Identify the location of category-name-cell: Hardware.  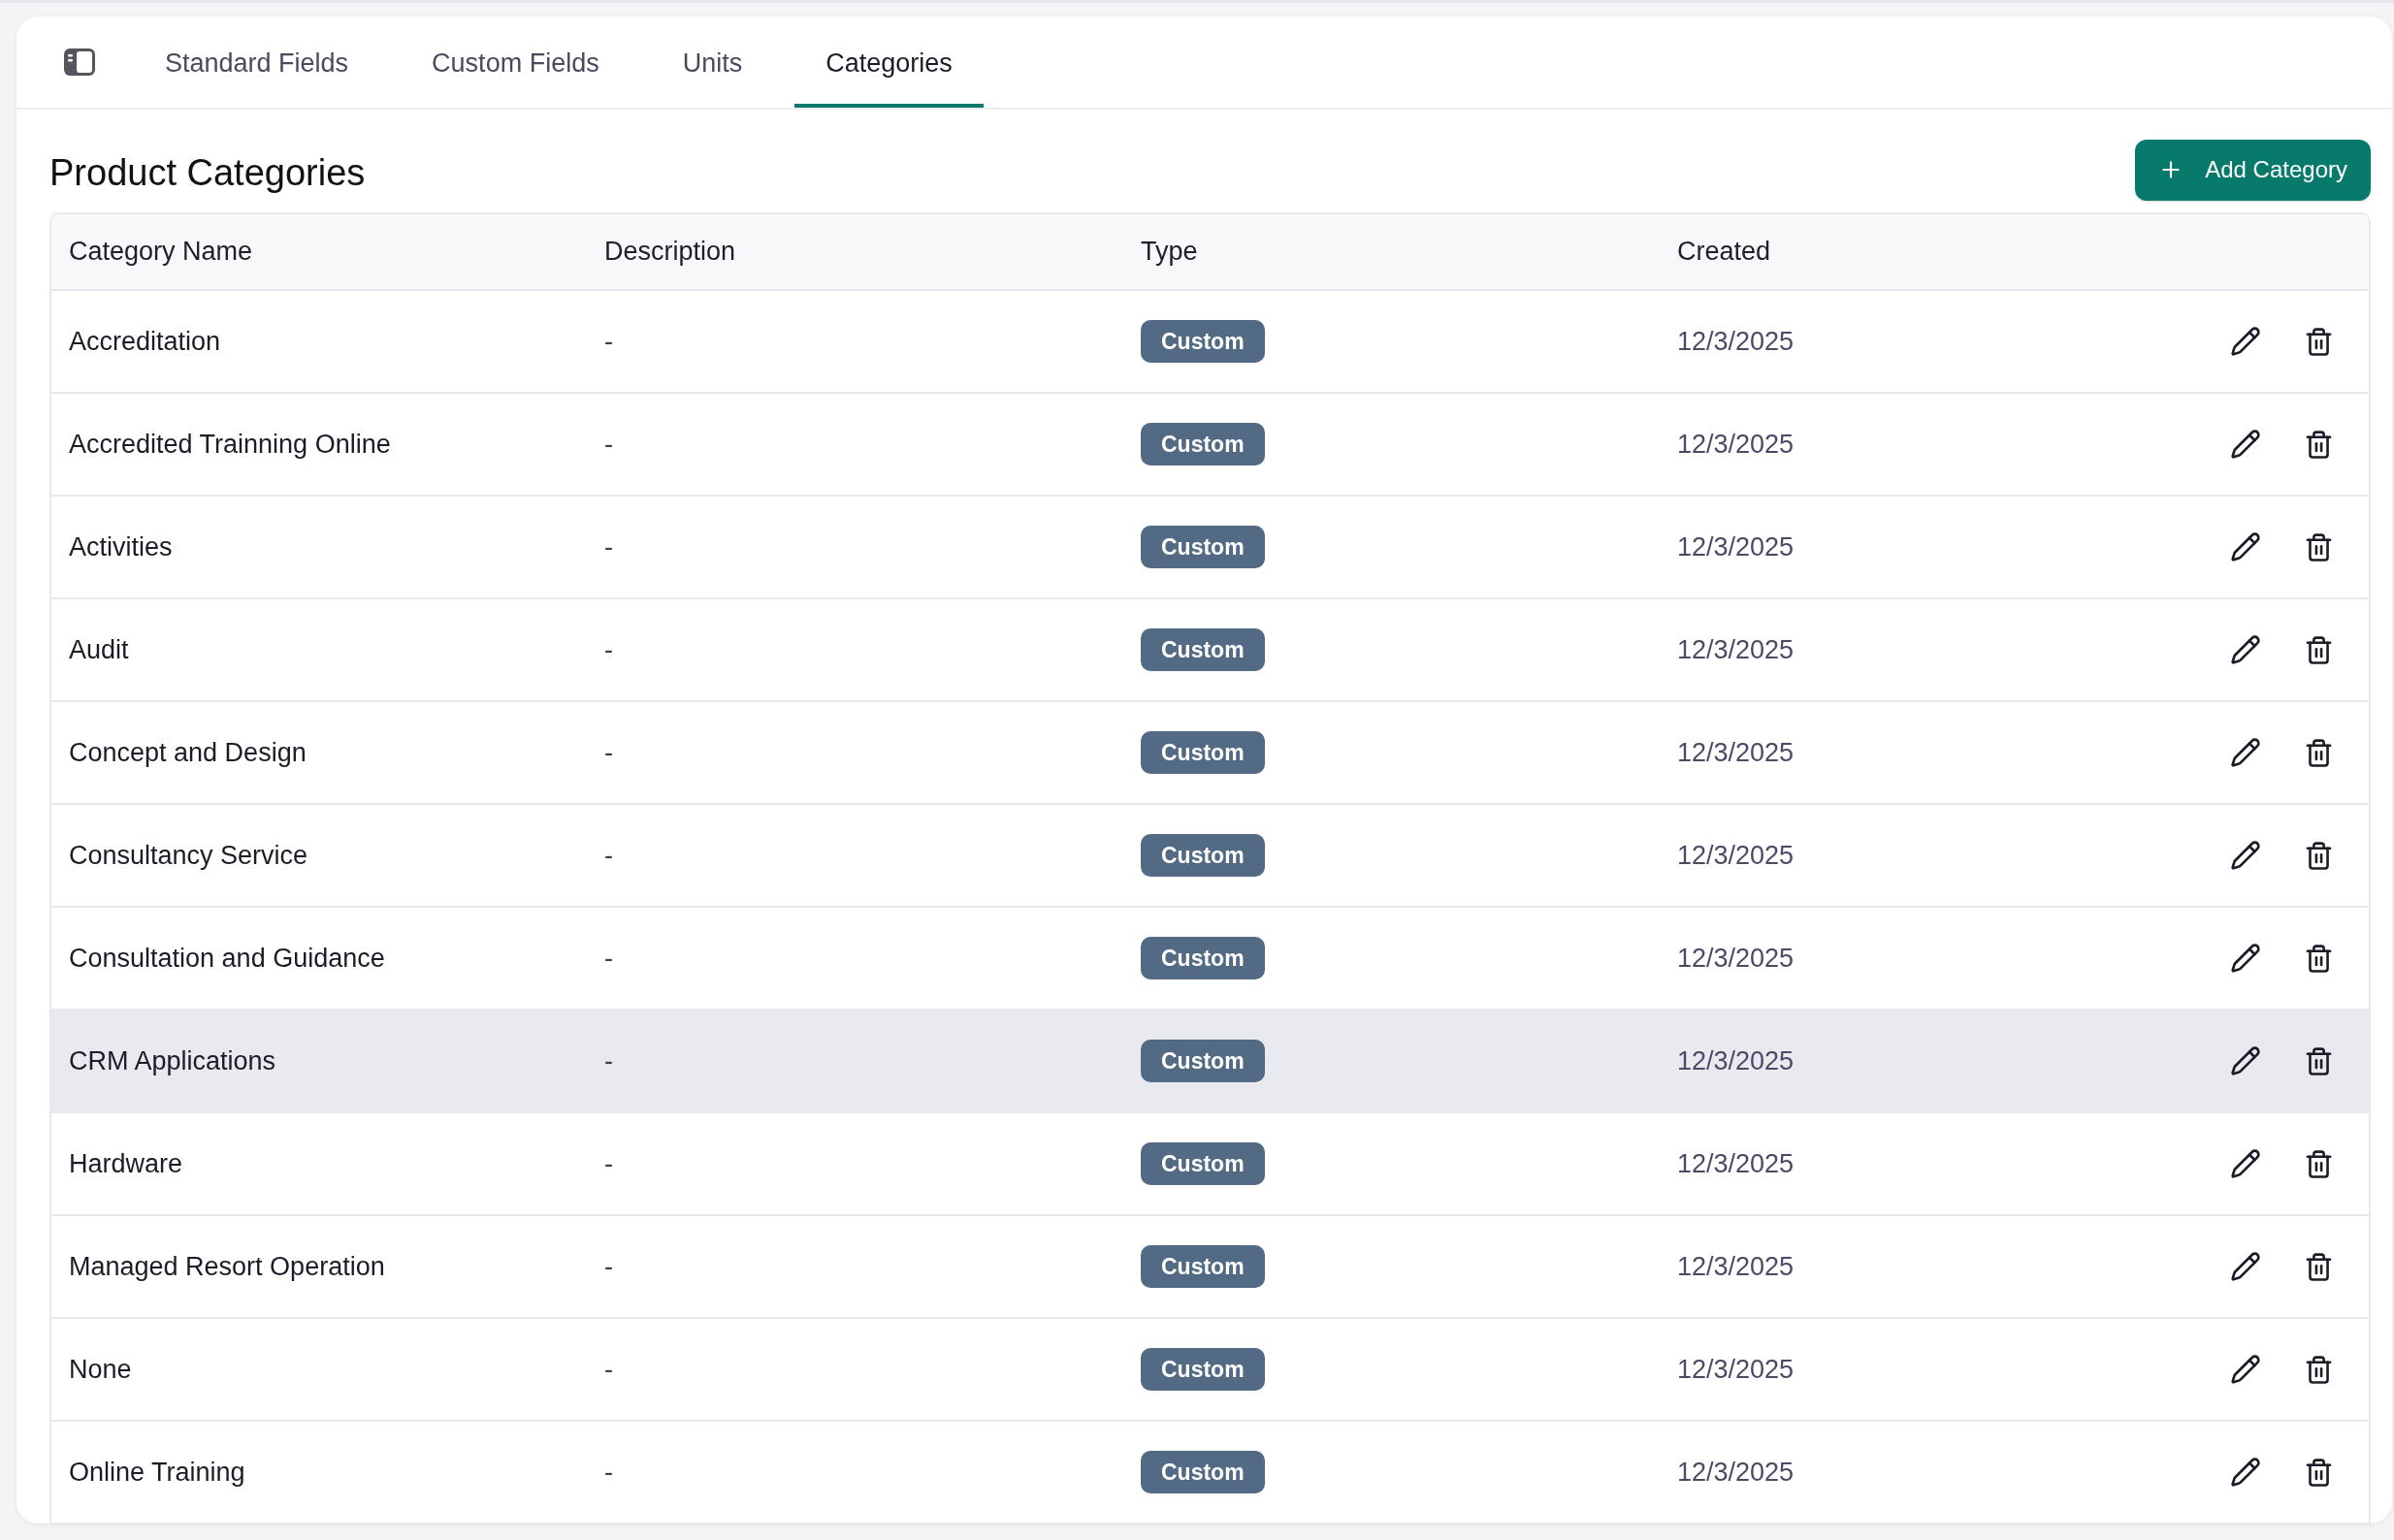
(126, 1163).